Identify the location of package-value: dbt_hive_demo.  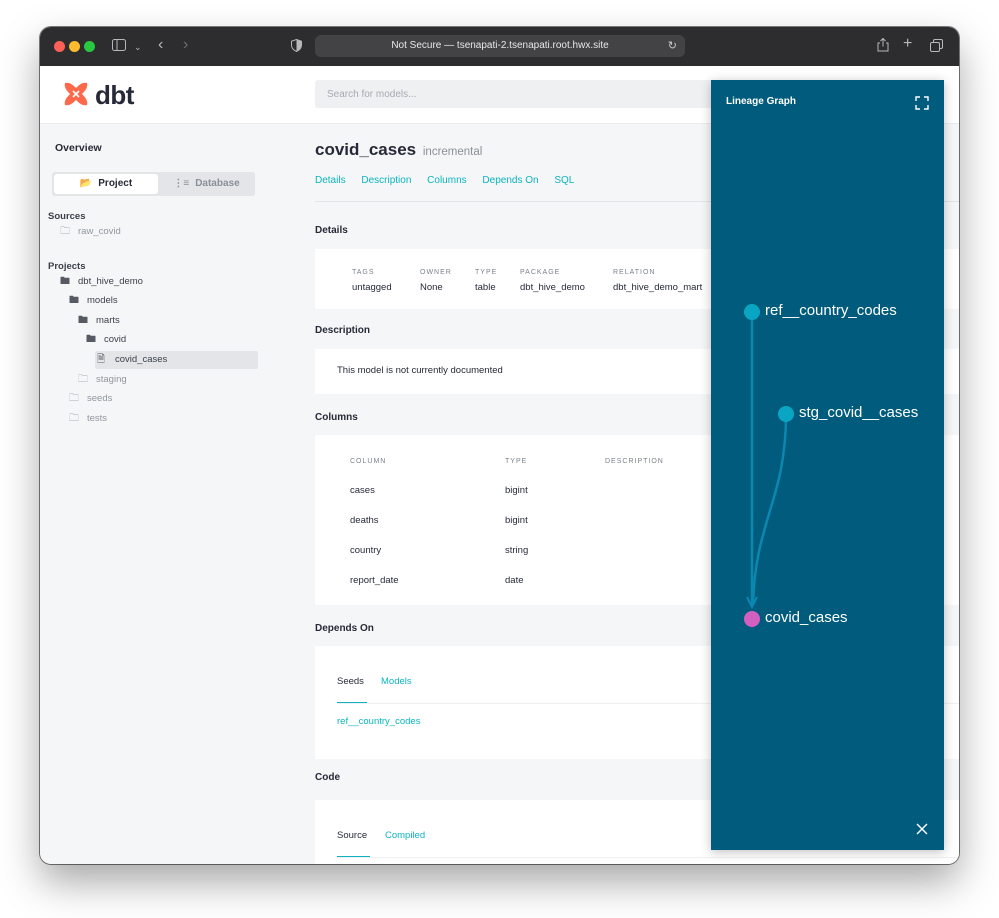
(552, 287).